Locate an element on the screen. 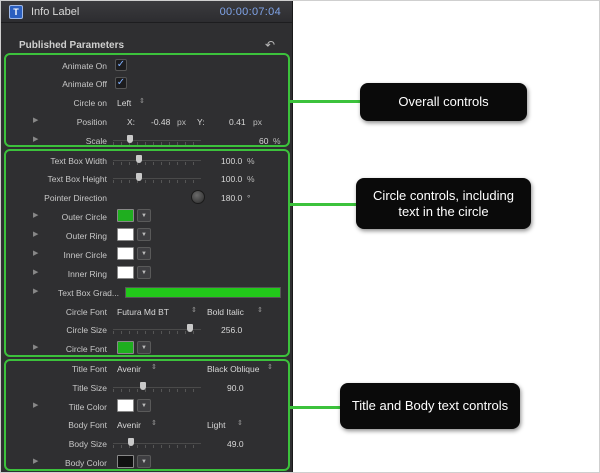 The height and width of the screenshot is (473, 600). body-color-row: ▶ Body Color ▼ is located at coordinates (146, 463).